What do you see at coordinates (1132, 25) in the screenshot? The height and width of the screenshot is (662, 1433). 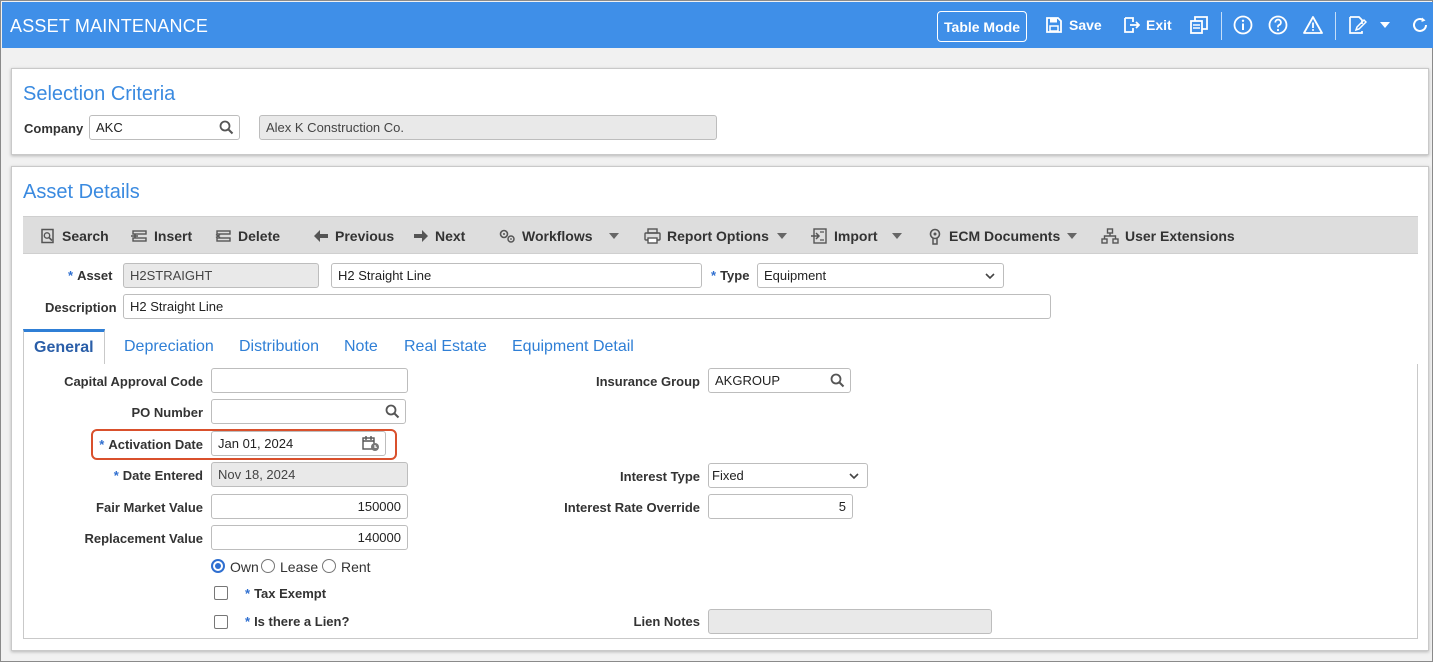 I see `exit-icon` at bounding box center [1132, 25].